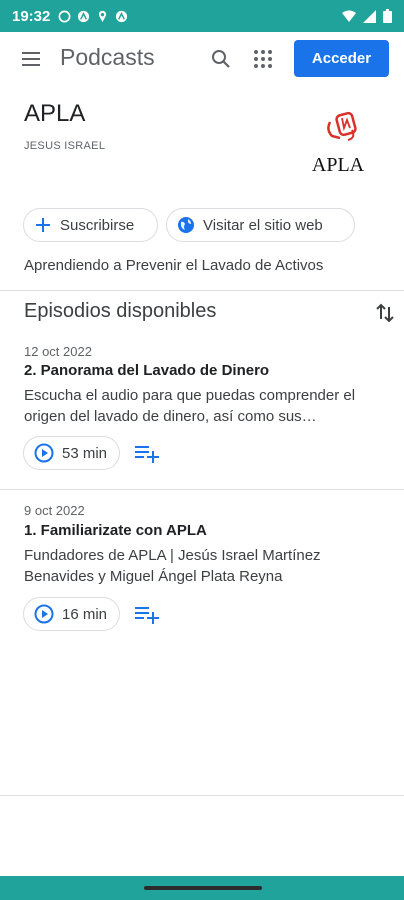 The width and height of the screenshot is (404, 900). What do you see at coordinates (221, 59) in the screenshot?
I see `search-icon` at bounding box center [221, 59].